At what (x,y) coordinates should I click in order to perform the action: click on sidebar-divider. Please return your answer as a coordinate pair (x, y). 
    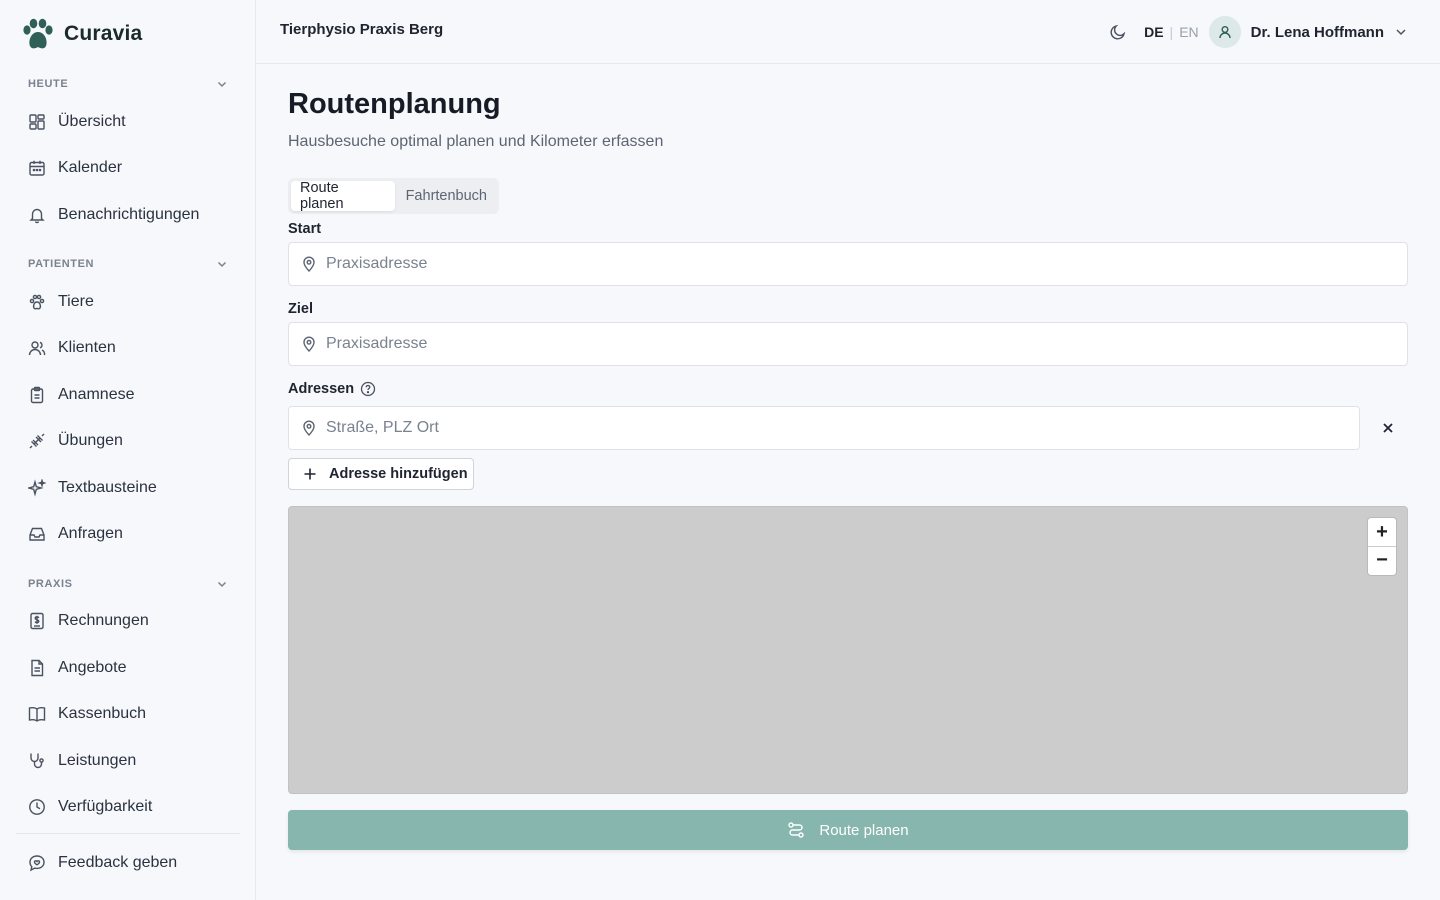
    Looking at the image, I should click on (128, 833).